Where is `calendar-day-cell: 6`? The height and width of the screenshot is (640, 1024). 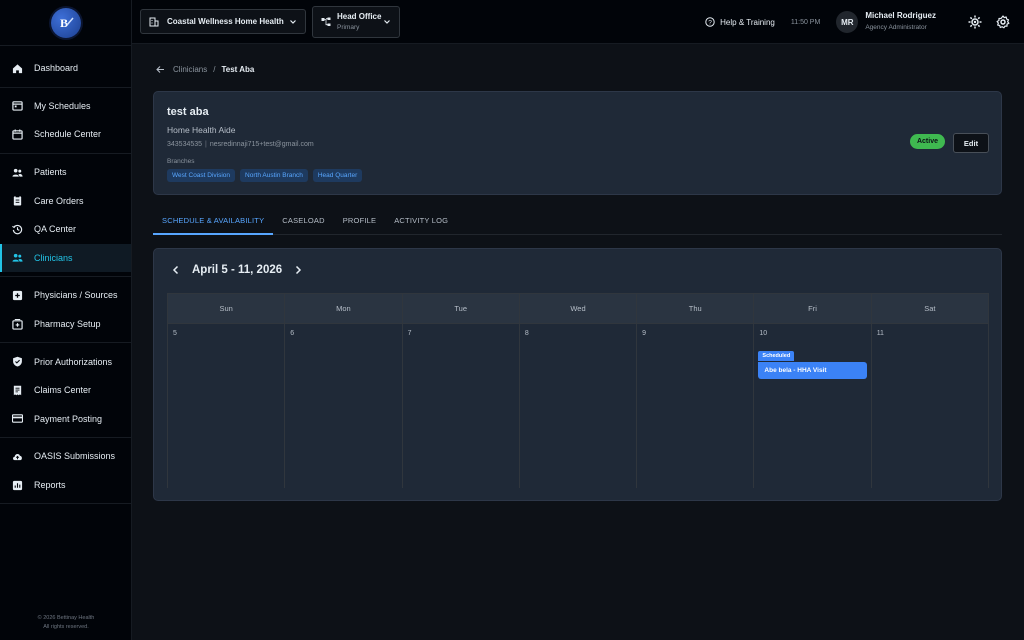
calendar-day-cell: 6 is located at coordinates (344, 406).